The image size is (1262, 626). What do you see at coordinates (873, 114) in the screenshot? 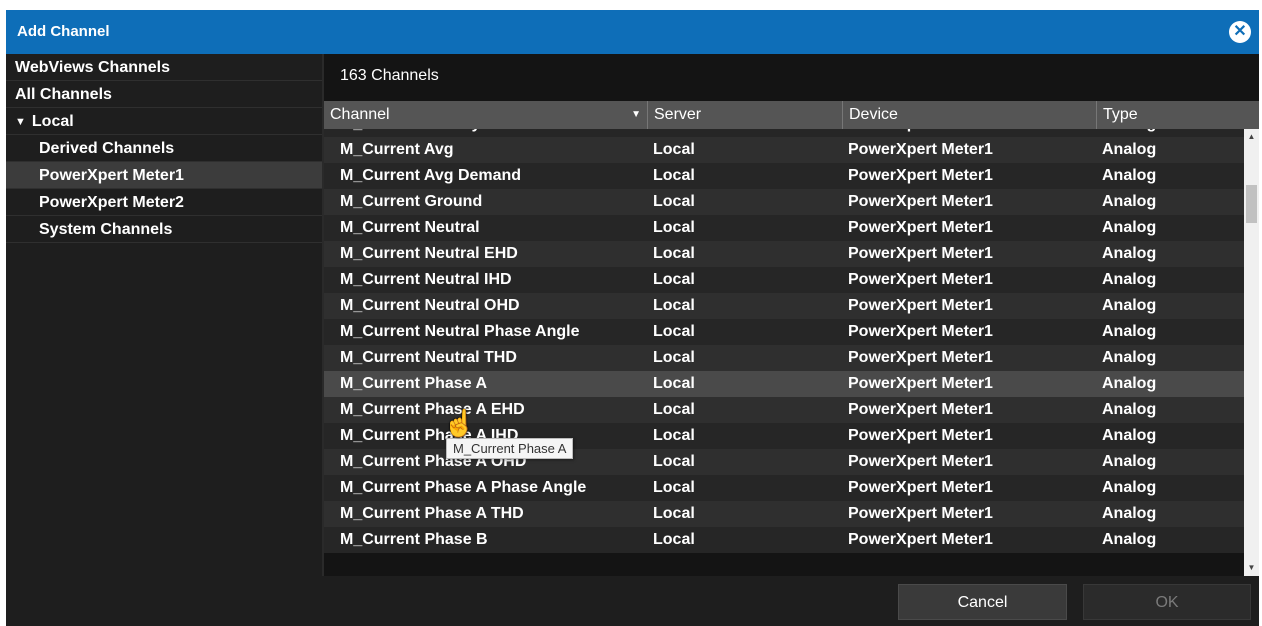
I see `column-header-label: Device` at bounding box center [873, 114].